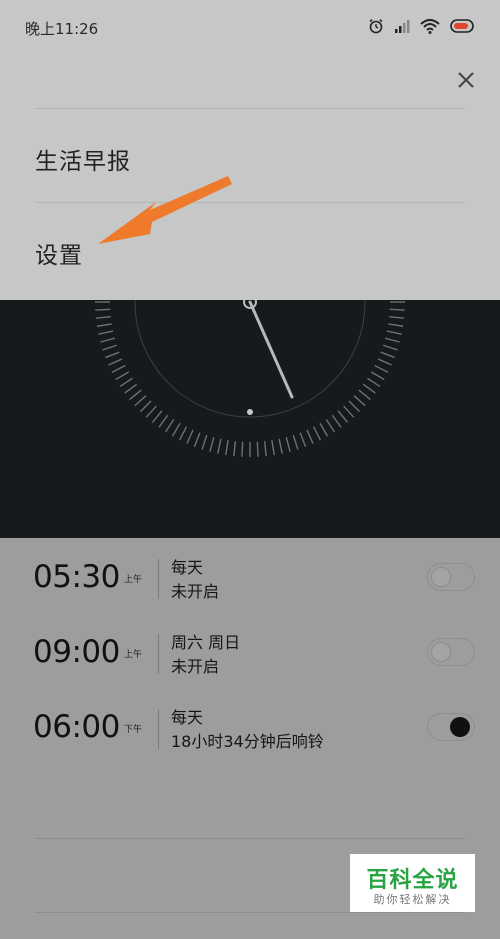 This screenshot has width=500, height=939. What do you see at coordinates (133, 730) in the screenshot?
I see `alarm-period: 下午` at bounding box center [133, 730].